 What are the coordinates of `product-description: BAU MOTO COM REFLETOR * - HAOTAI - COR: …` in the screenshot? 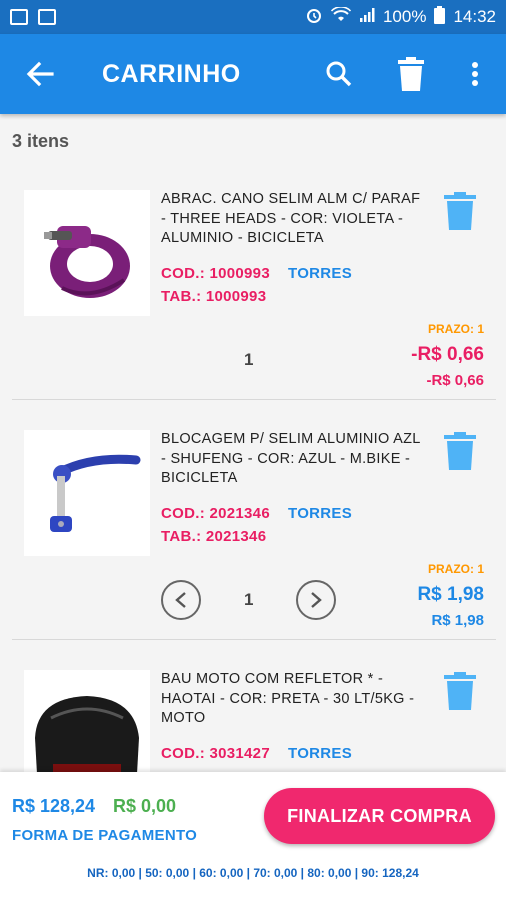 It's located at (288, 698).